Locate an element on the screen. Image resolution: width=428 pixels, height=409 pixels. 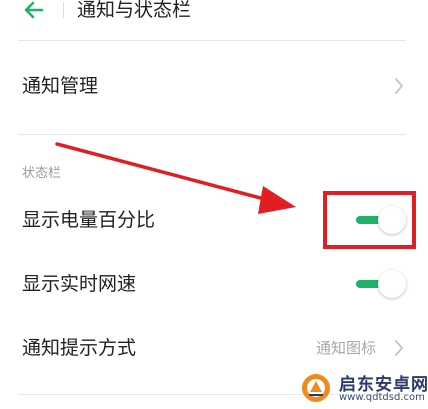
network-speed-toggle is located at coordinates (381, 284).